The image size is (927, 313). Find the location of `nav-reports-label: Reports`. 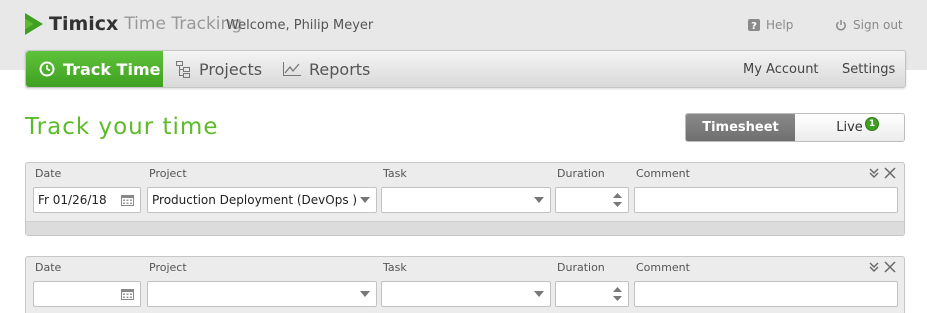

nav-reports-label: Reports is located at coordinates (340, 69).